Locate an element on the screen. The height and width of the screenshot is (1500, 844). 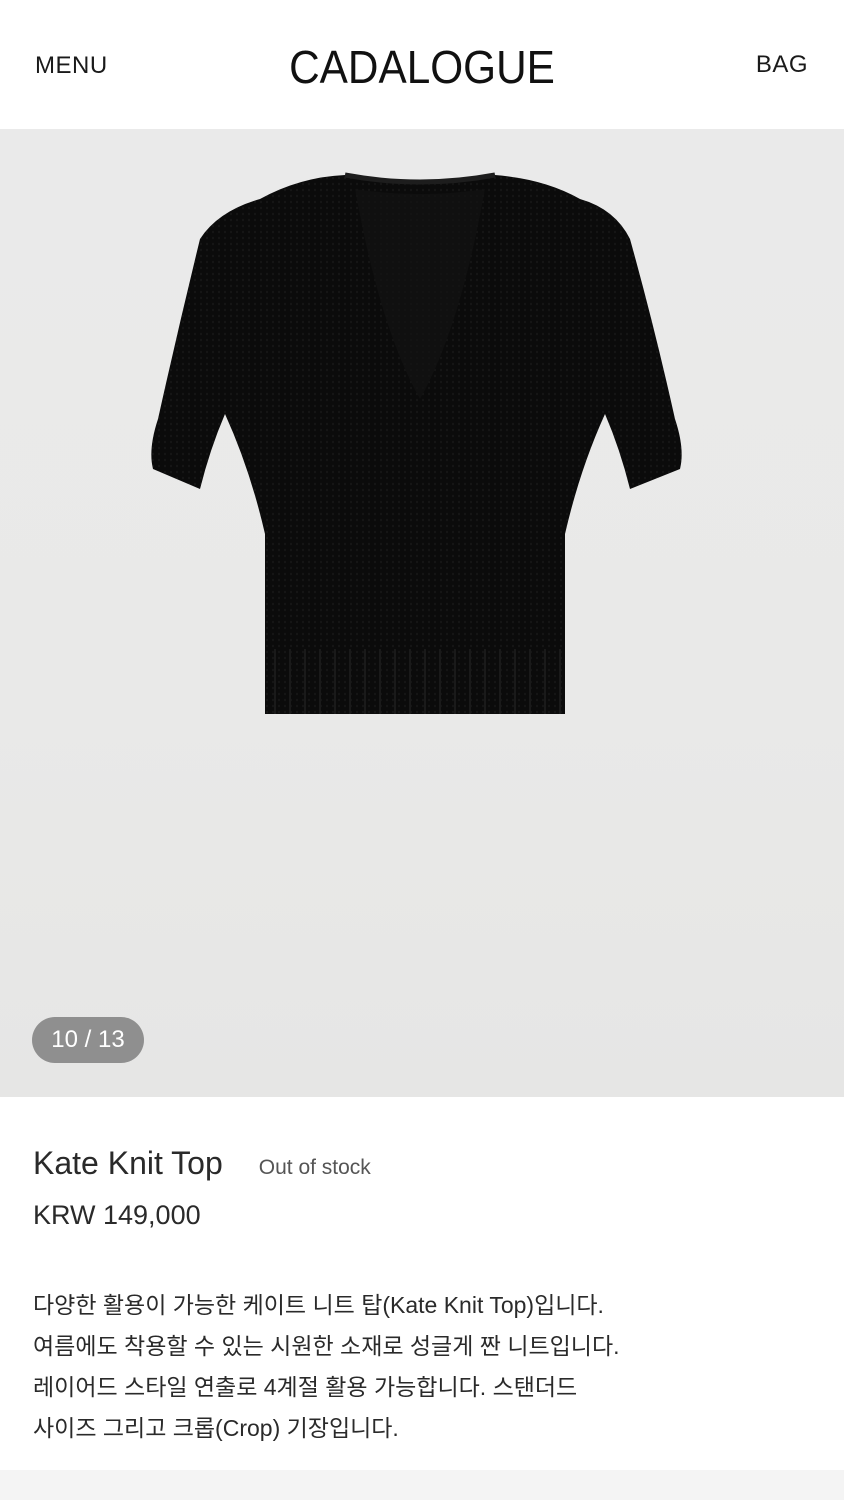
image-counter: 10 / 13 is located at coordinates (88, 1040).